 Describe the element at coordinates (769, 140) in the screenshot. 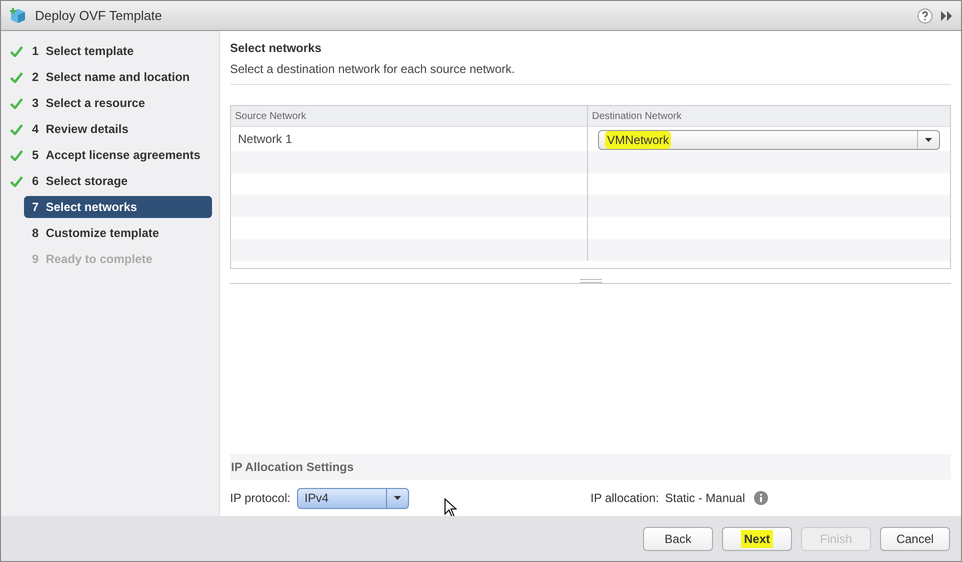

I see `network-dropdown: VMNetwork` at that location.